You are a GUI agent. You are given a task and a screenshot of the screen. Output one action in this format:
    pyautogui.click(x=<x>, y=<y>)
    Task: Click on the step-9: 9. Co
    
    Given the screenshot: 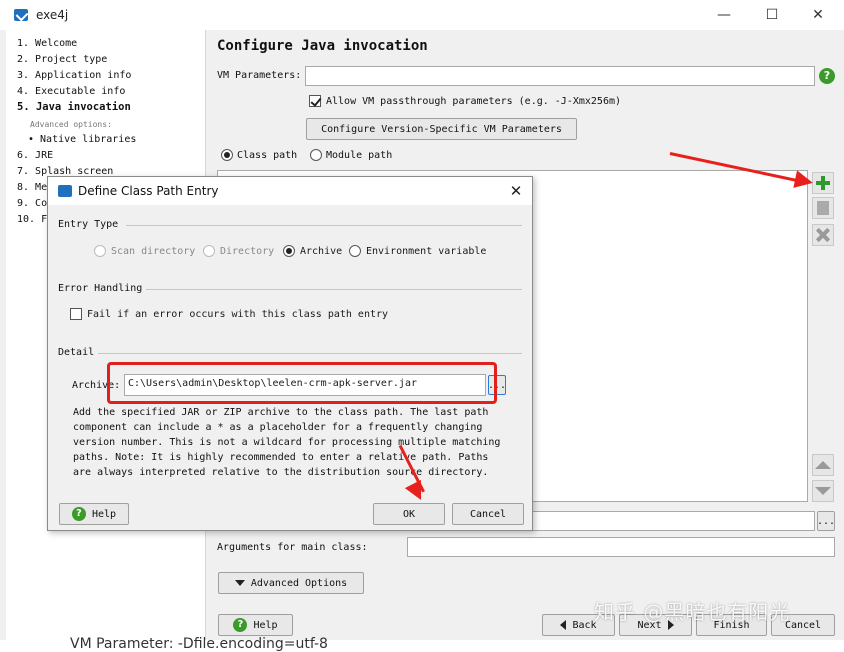 What is the action you would take?
    pyautogui.click(x=32, y=203)
    